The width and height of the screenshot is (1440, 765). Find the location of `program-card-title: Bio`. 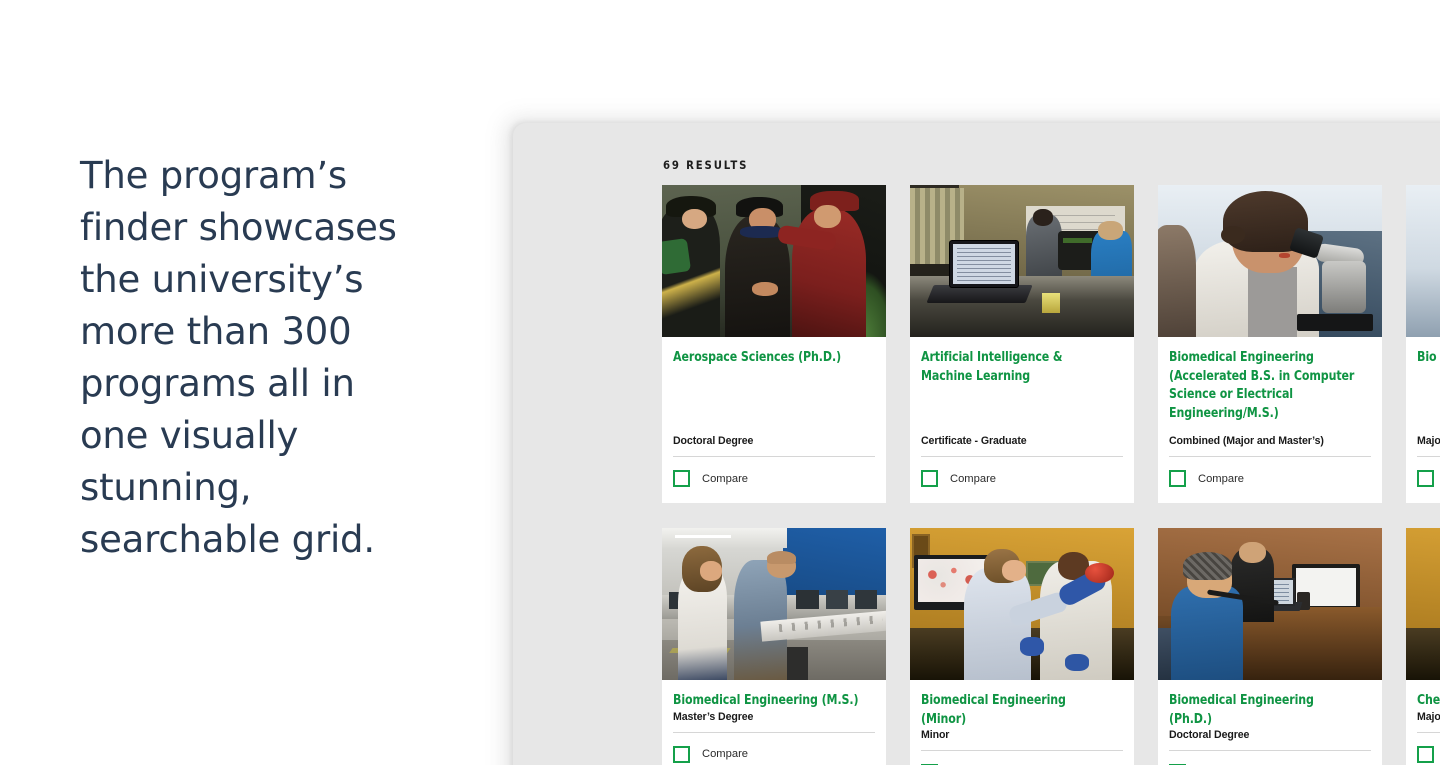

program-card-title: Bio is located at coordinates (1428, 358).